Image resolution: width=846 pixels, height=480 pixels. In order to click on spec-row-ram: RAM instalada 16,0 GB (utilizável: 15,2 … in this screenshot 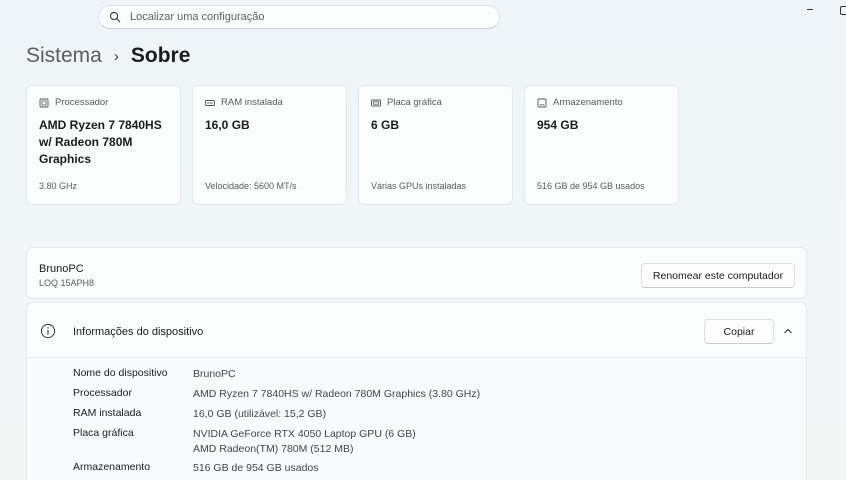, I will do `click(199, 414)`.